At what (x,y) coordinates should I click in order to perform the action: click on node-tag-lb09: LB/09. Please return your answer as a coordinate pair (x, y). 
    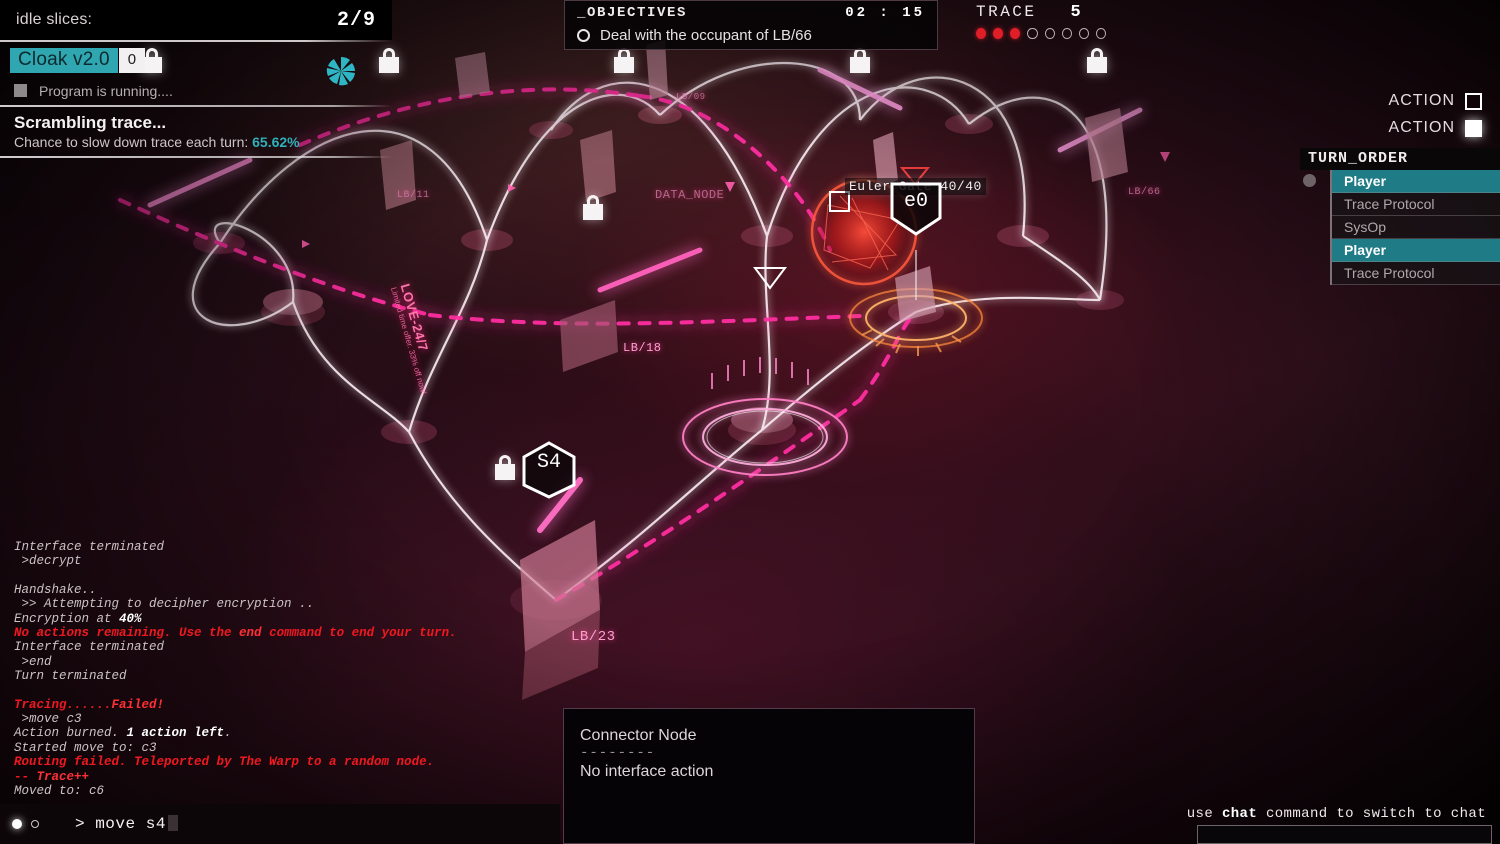
    Looking at the image, I should click on (691, 97).